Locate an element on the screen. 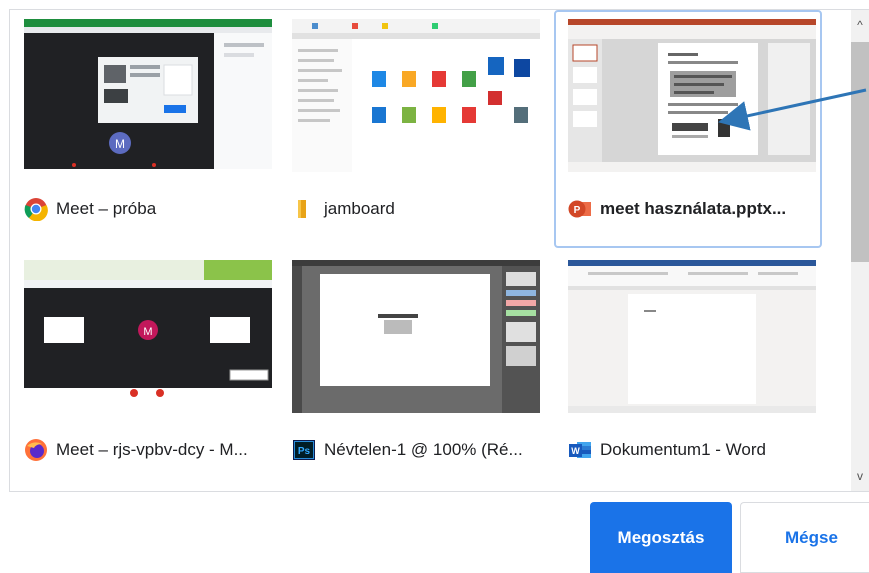 The width and height of the screenshot is (869, 573). window-caption: jamboard is located at coordinates (343, 209).